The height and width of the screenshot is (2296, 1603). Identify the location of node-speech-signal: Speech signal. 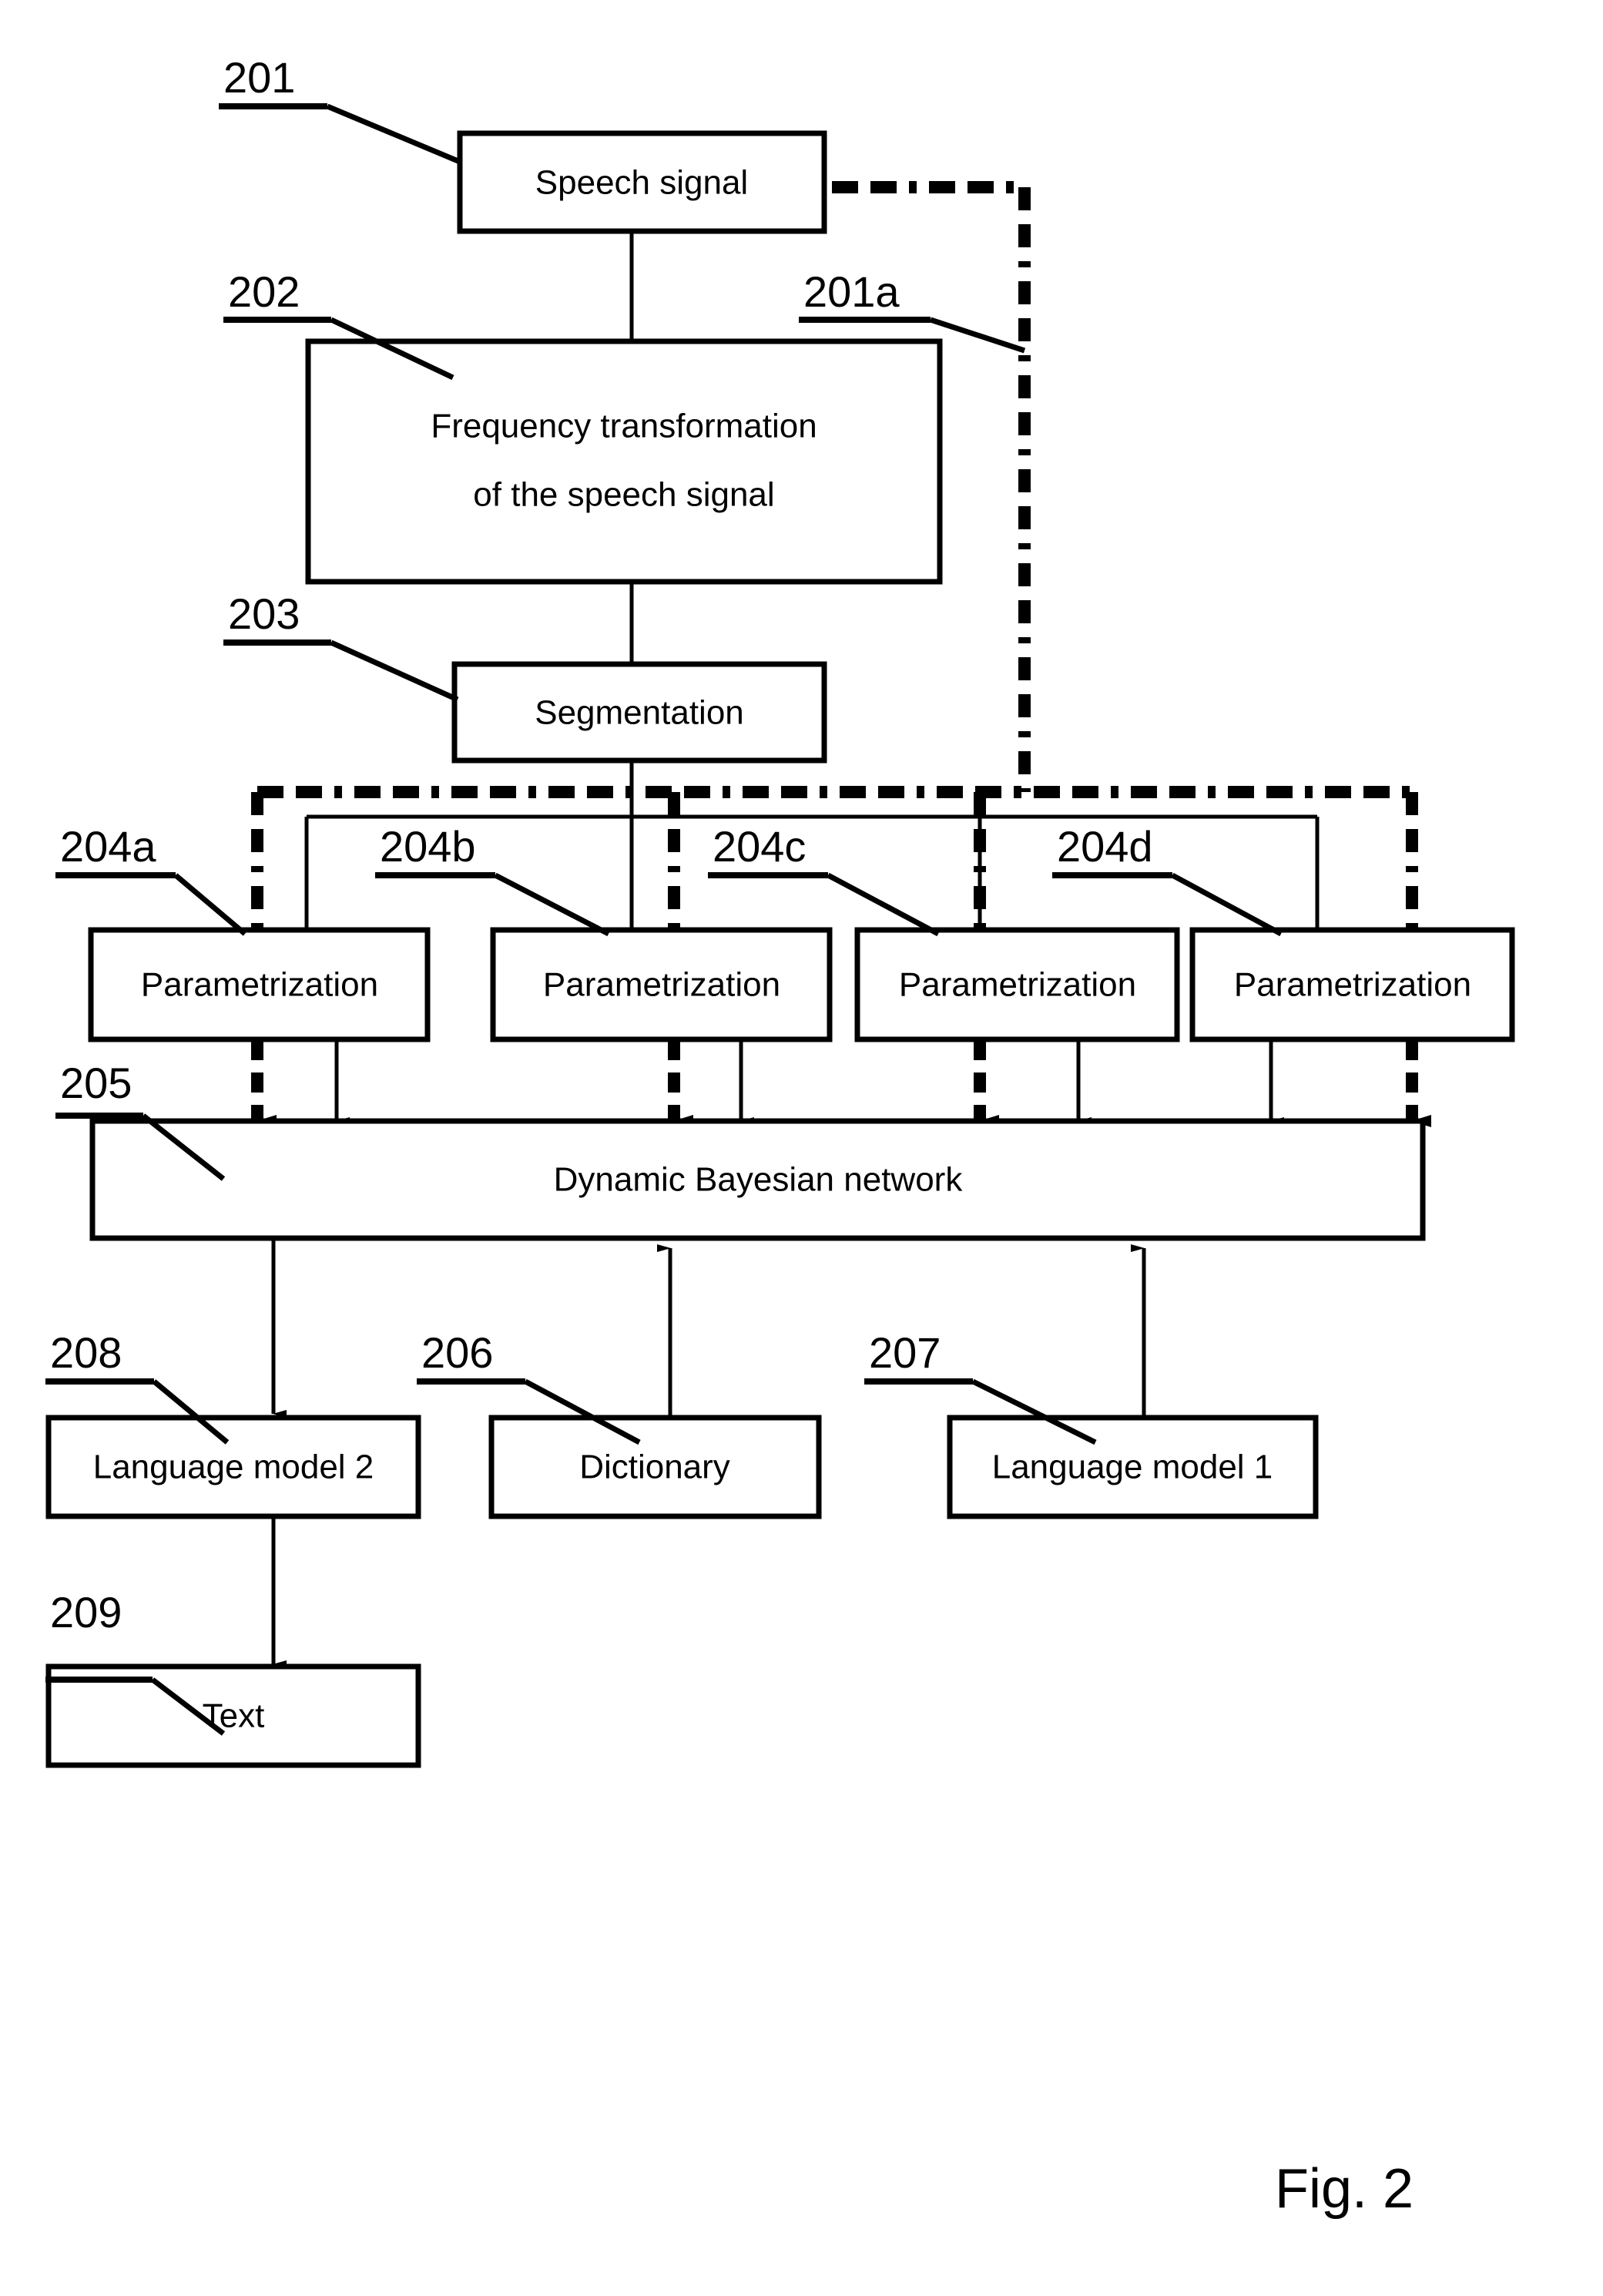
(642, 182).